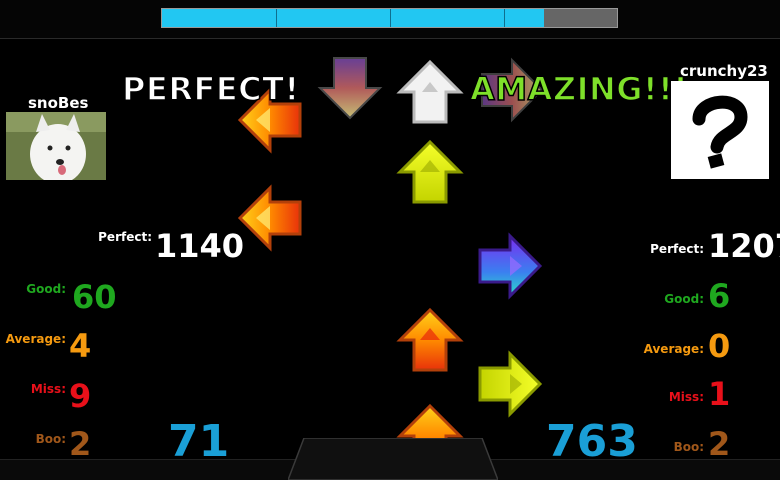 Image resolution: width=780 pixels, height=480 pixels. I want to click on stat-good-left: Good:, so click(46, 289).